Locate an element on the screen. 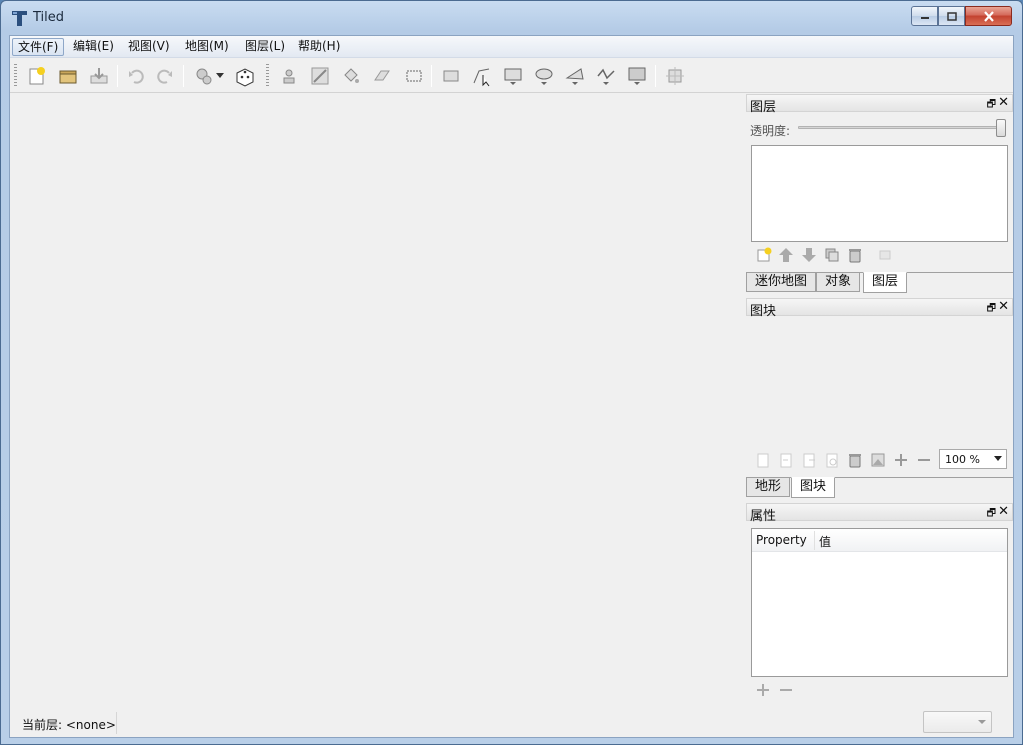  new-map-button is located at coordinates (37, 76).